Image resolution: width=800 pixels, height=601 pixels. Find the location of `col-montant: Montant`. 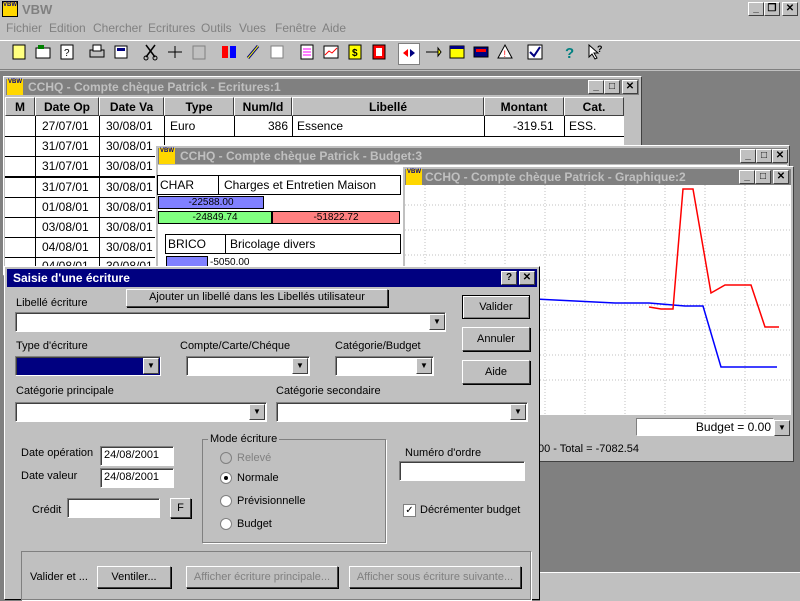

col-montant: Montant is located at coordinates (524, 106).